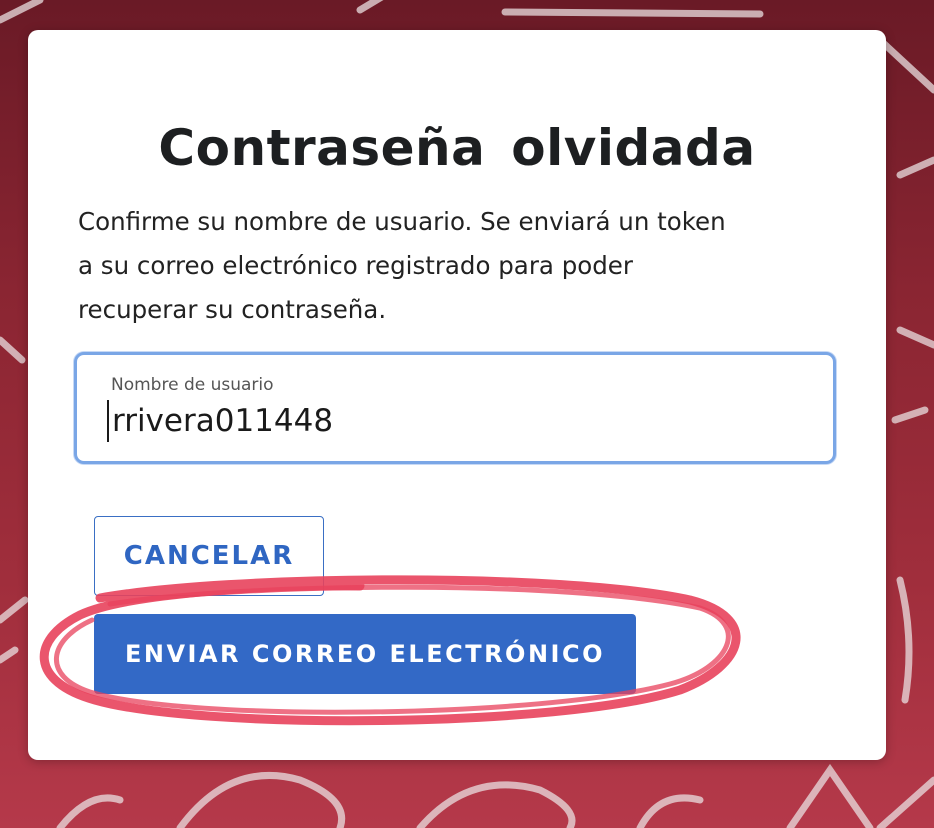  Describe the element at coordinates (365, 654) in the screenshot. I see `send-email-button: ENVIAR CORREO ELECTRÓNICO` at that location.